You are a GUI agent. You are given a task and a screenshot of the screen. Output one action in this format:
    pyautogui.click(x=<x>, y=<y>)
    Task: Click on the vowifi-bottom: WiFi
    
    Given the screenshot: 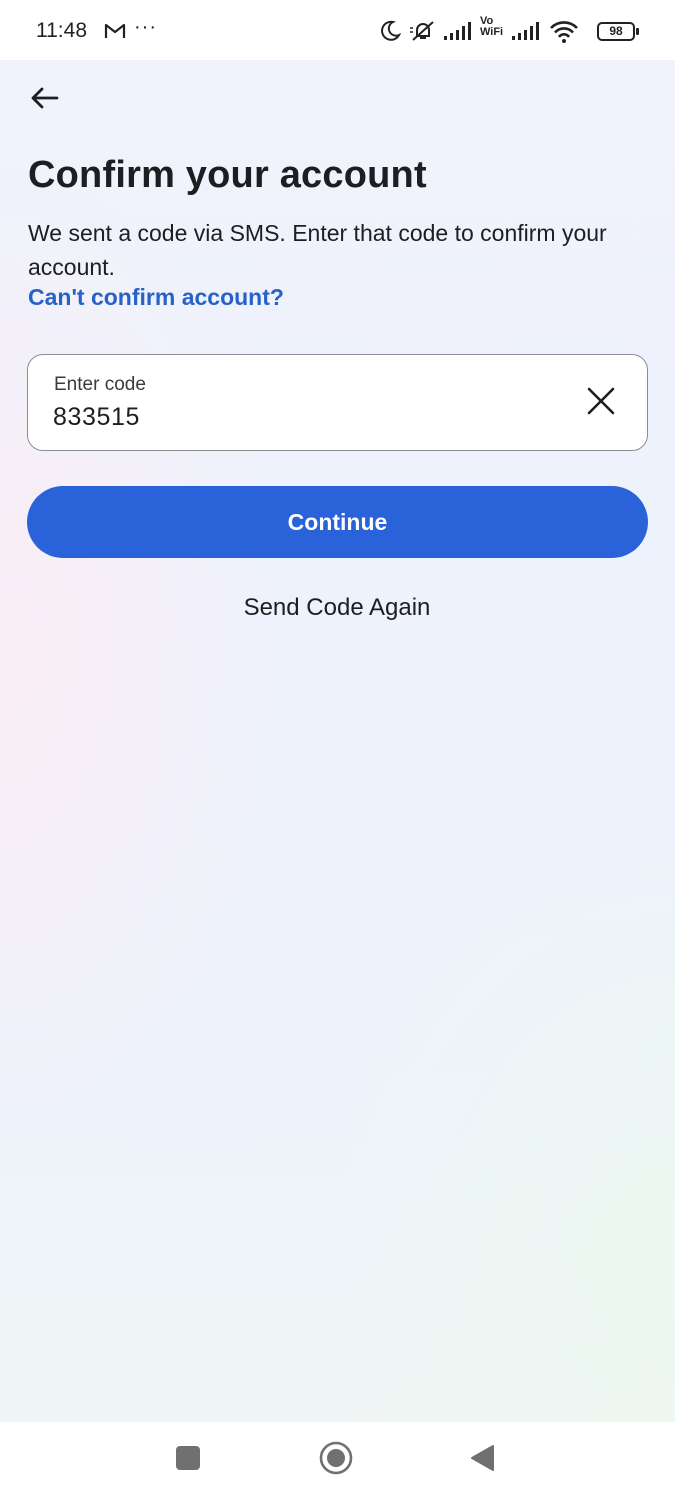 What is the action you would take?
    pyautogui.click(x=492, y=32)
    